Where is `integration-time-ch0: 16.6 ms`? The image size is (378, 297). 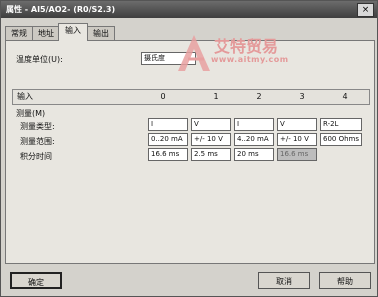
integration-time-ch0: 16.6 ms is located at coordinates (168, 154).